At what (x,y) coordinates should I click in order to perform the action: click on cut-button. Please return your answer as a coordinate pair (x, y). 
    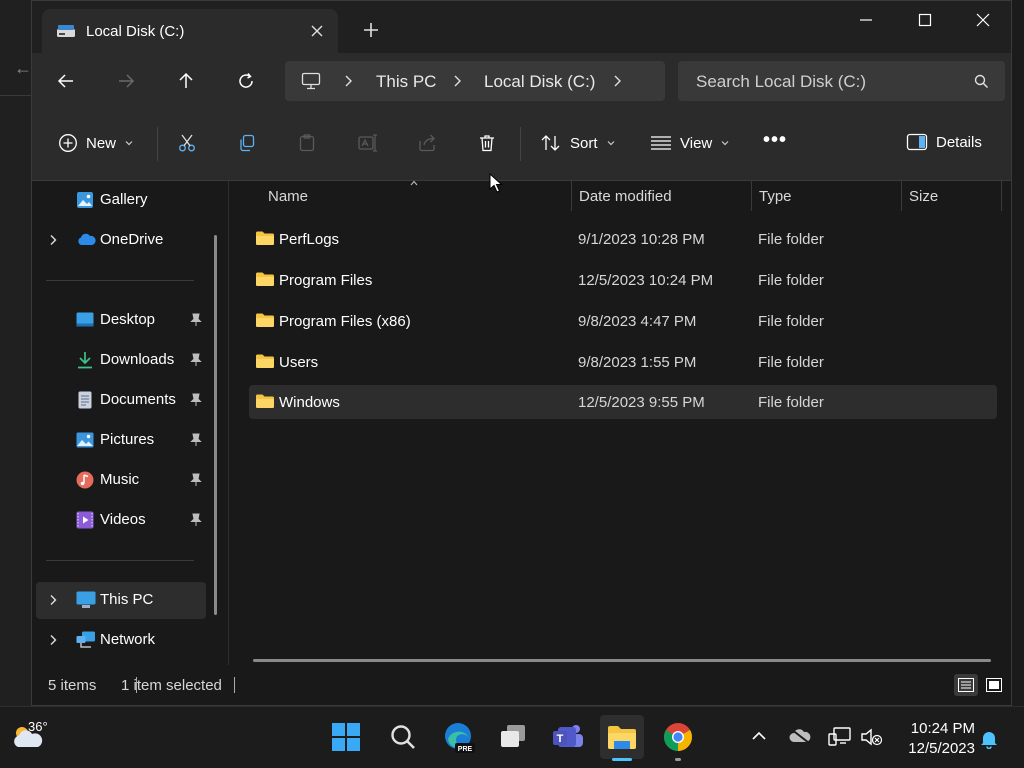
    Looking at the image, I should click on (187, 143).